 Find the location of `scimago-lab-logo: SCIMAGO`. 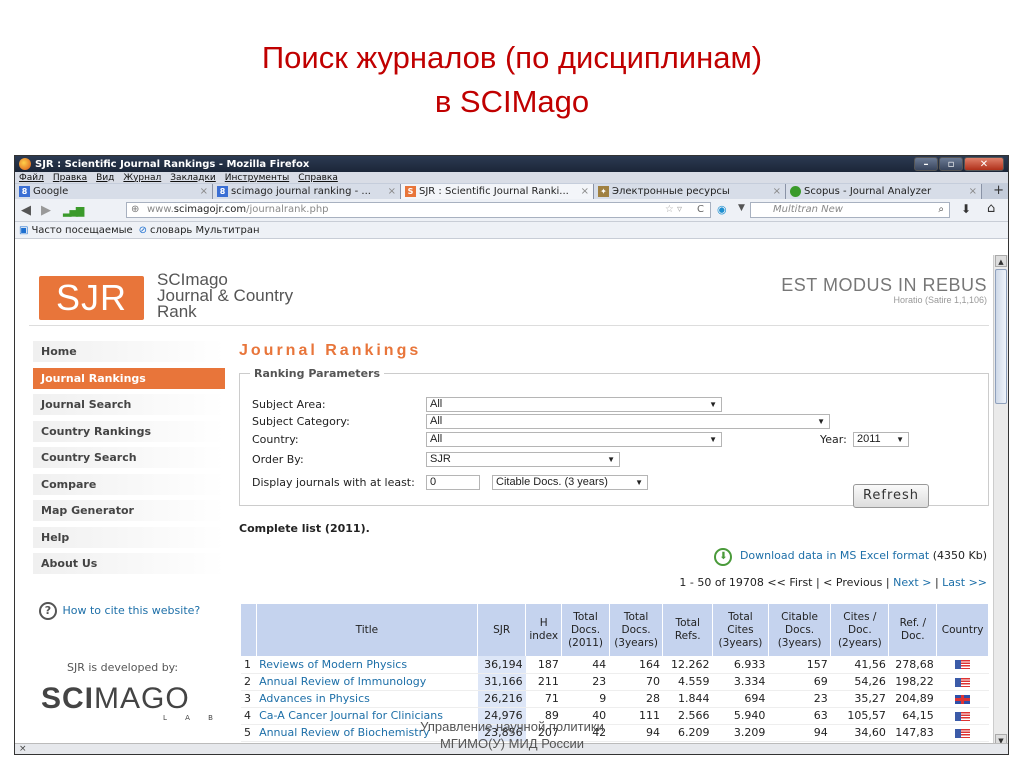

scimago-lab-logo: SCIMAGO is located at coordinates (115, 699).